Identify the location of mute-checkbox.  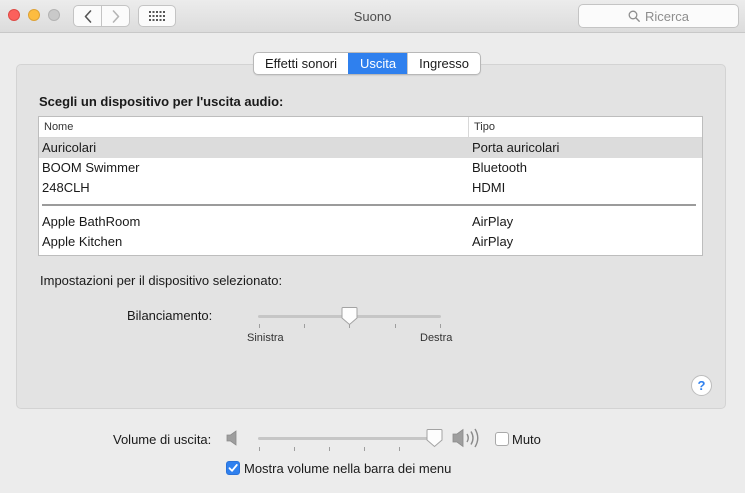
(502, 439).